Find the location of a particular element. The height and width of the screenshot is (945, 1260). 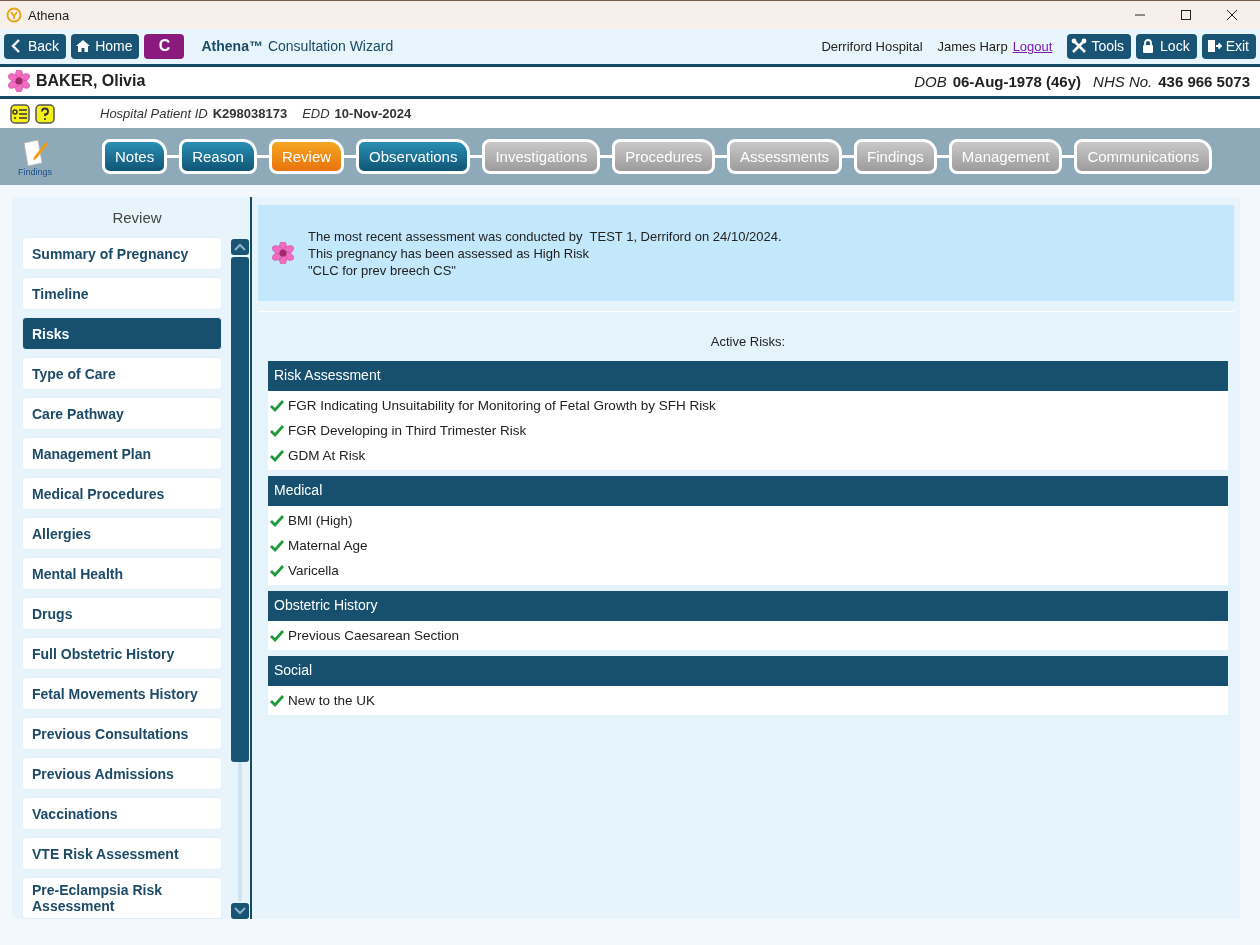

sidebar-item: Summary of Pregnancy is located at coordinates (122, 253).